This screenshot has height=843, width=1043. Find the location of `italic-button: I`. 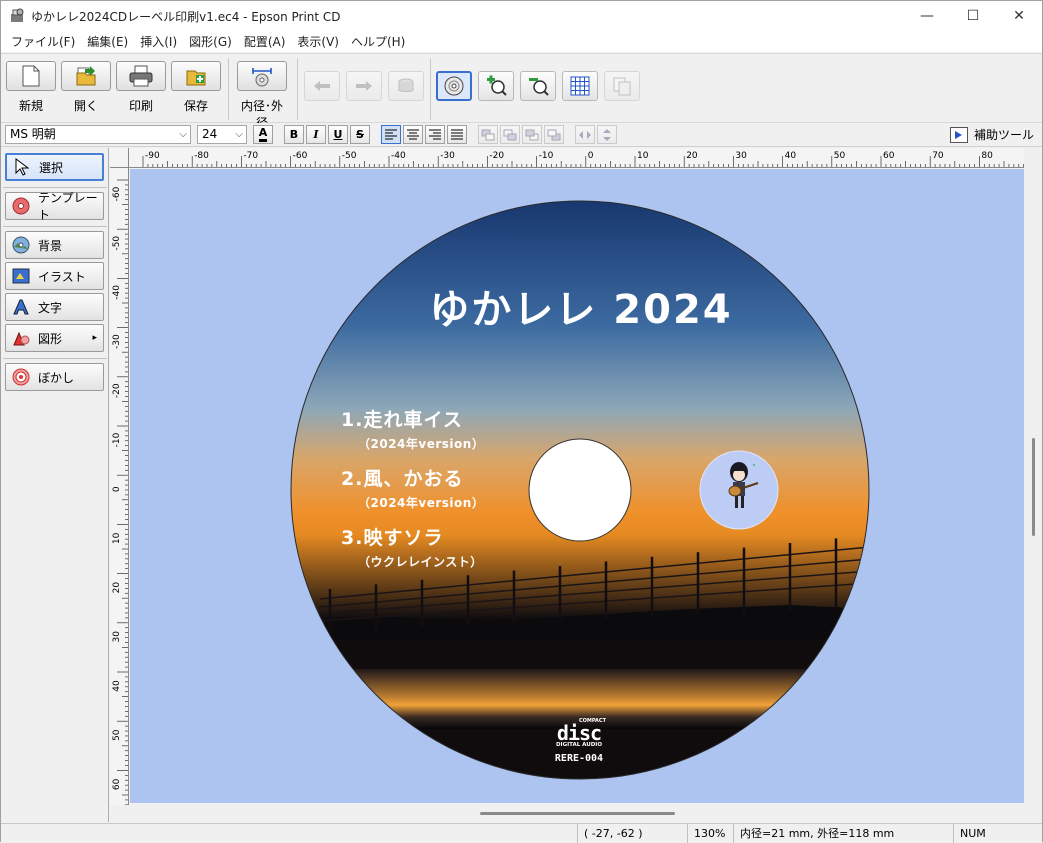

italic-button: I is located at coordinates (316, 134).